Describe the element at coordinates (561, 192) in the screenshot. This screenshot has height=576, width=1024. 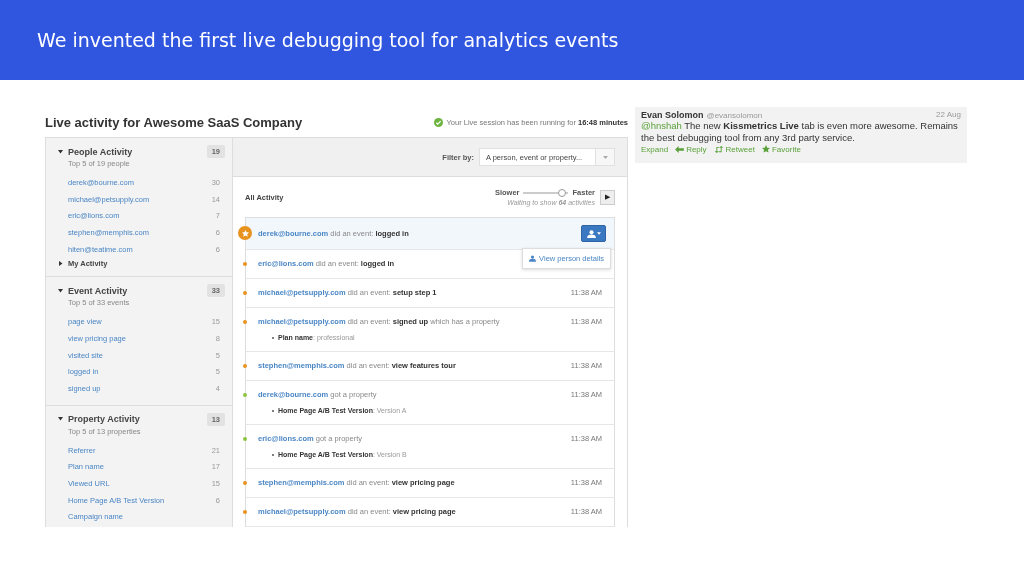
I see `slider-thumb` at that location.